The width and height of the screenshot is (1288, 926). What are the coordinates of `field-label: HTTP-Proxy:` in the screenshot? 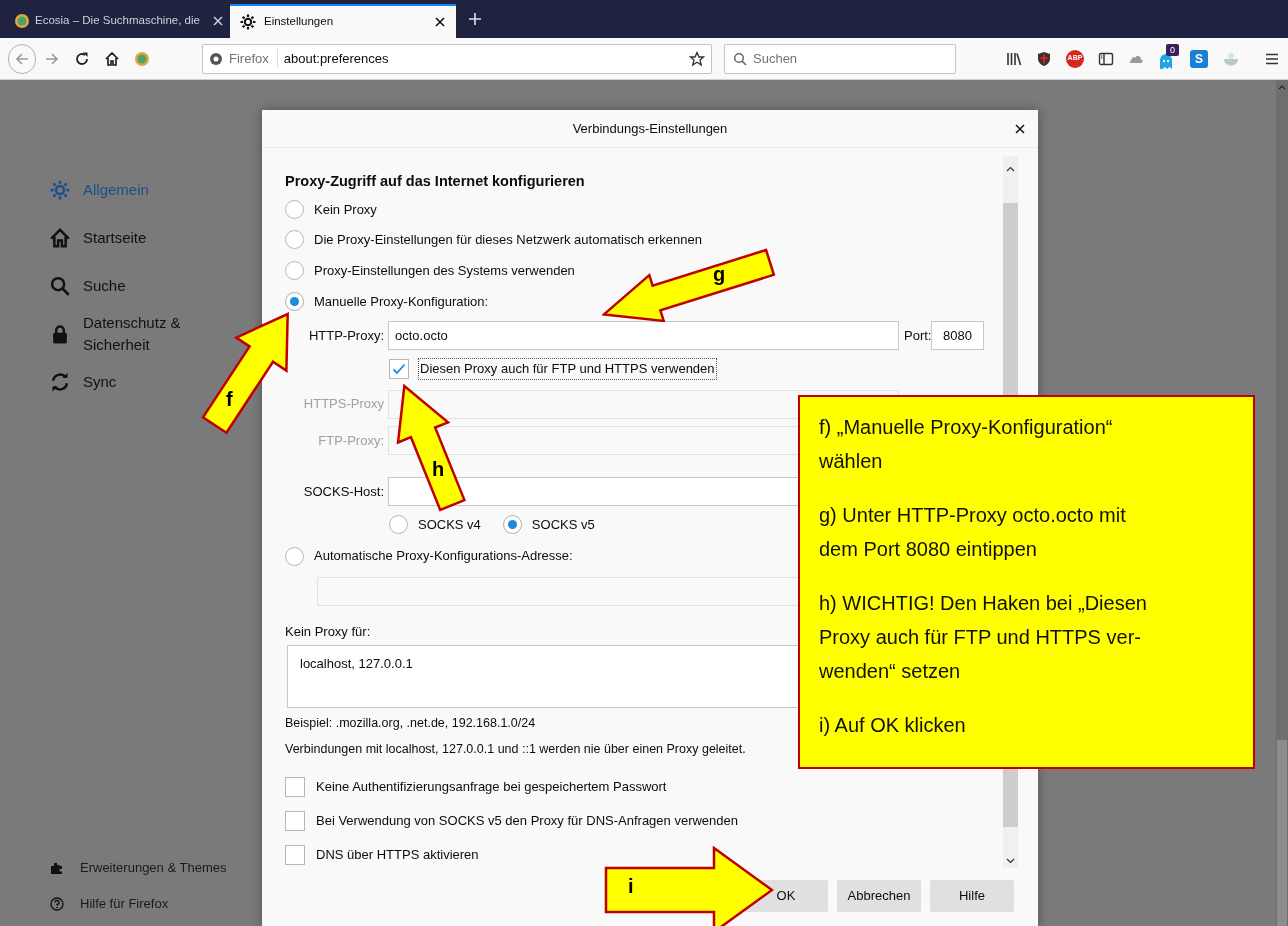 It's located at (346, 335).